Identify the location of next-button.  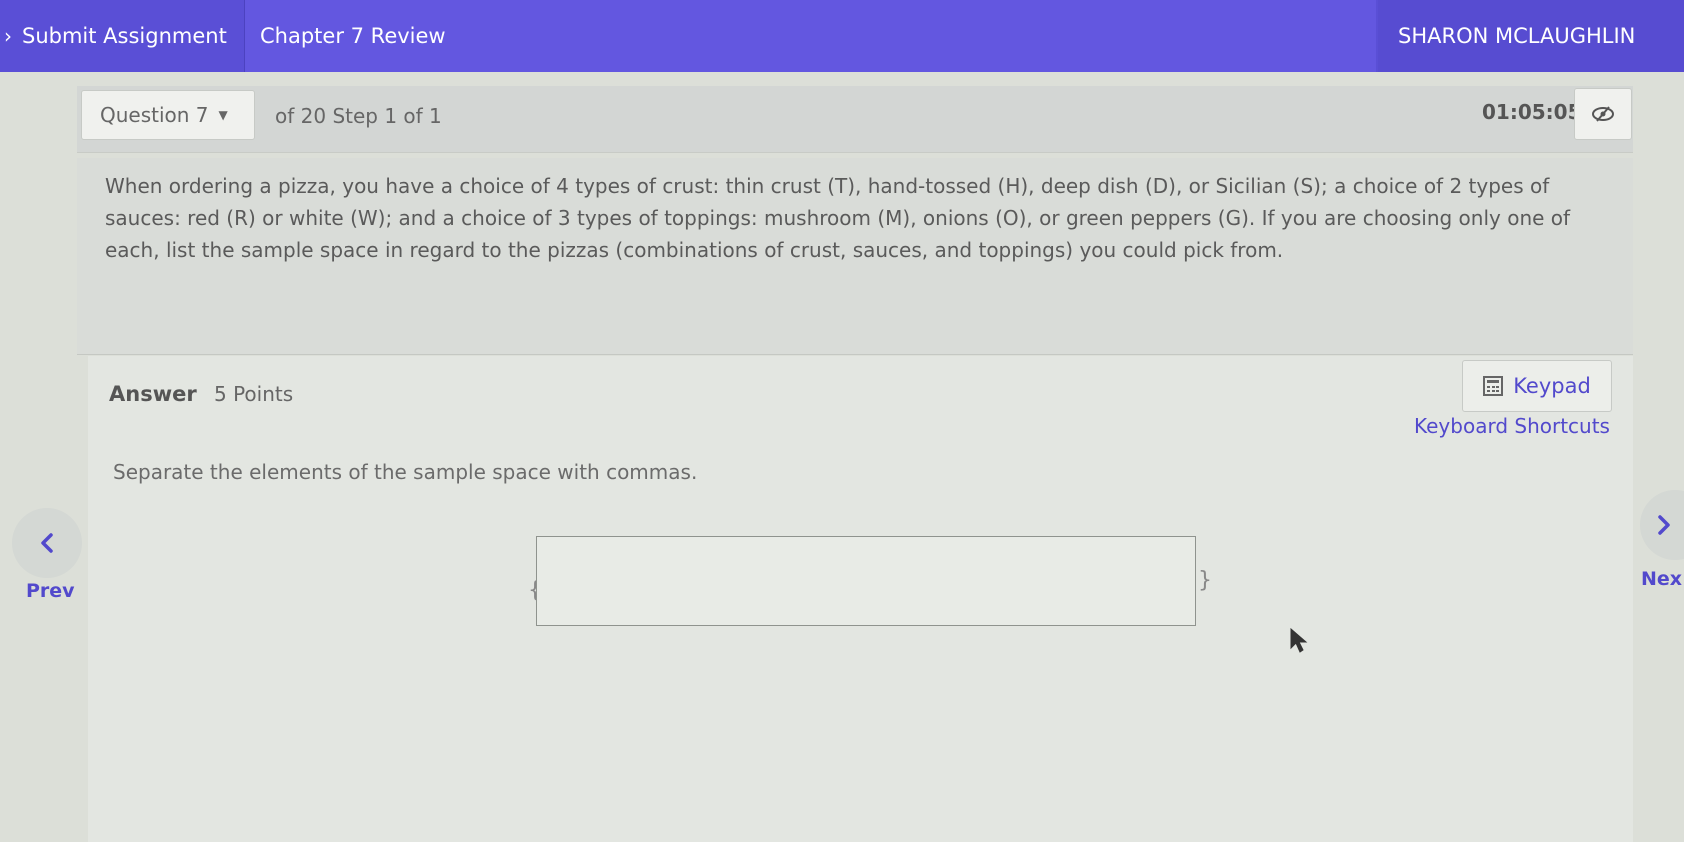
(1662, 525).